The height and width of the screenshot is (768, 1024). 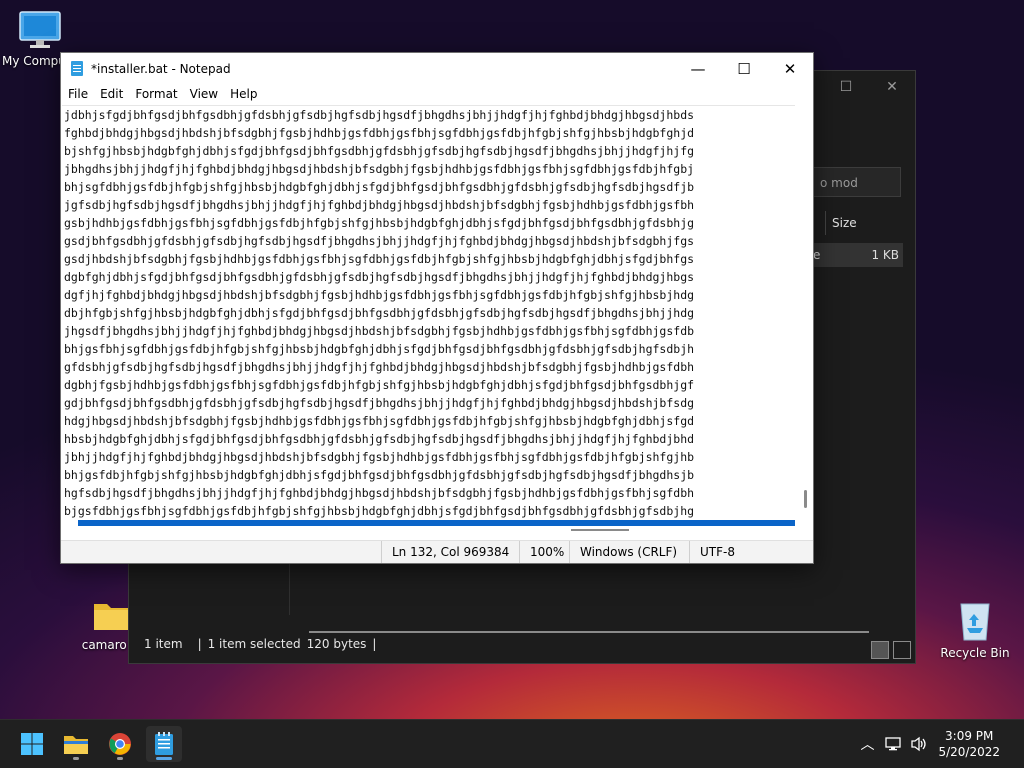 I want to click on desktop-icon-label: Recycle Bin, so click(x=975, y=653).